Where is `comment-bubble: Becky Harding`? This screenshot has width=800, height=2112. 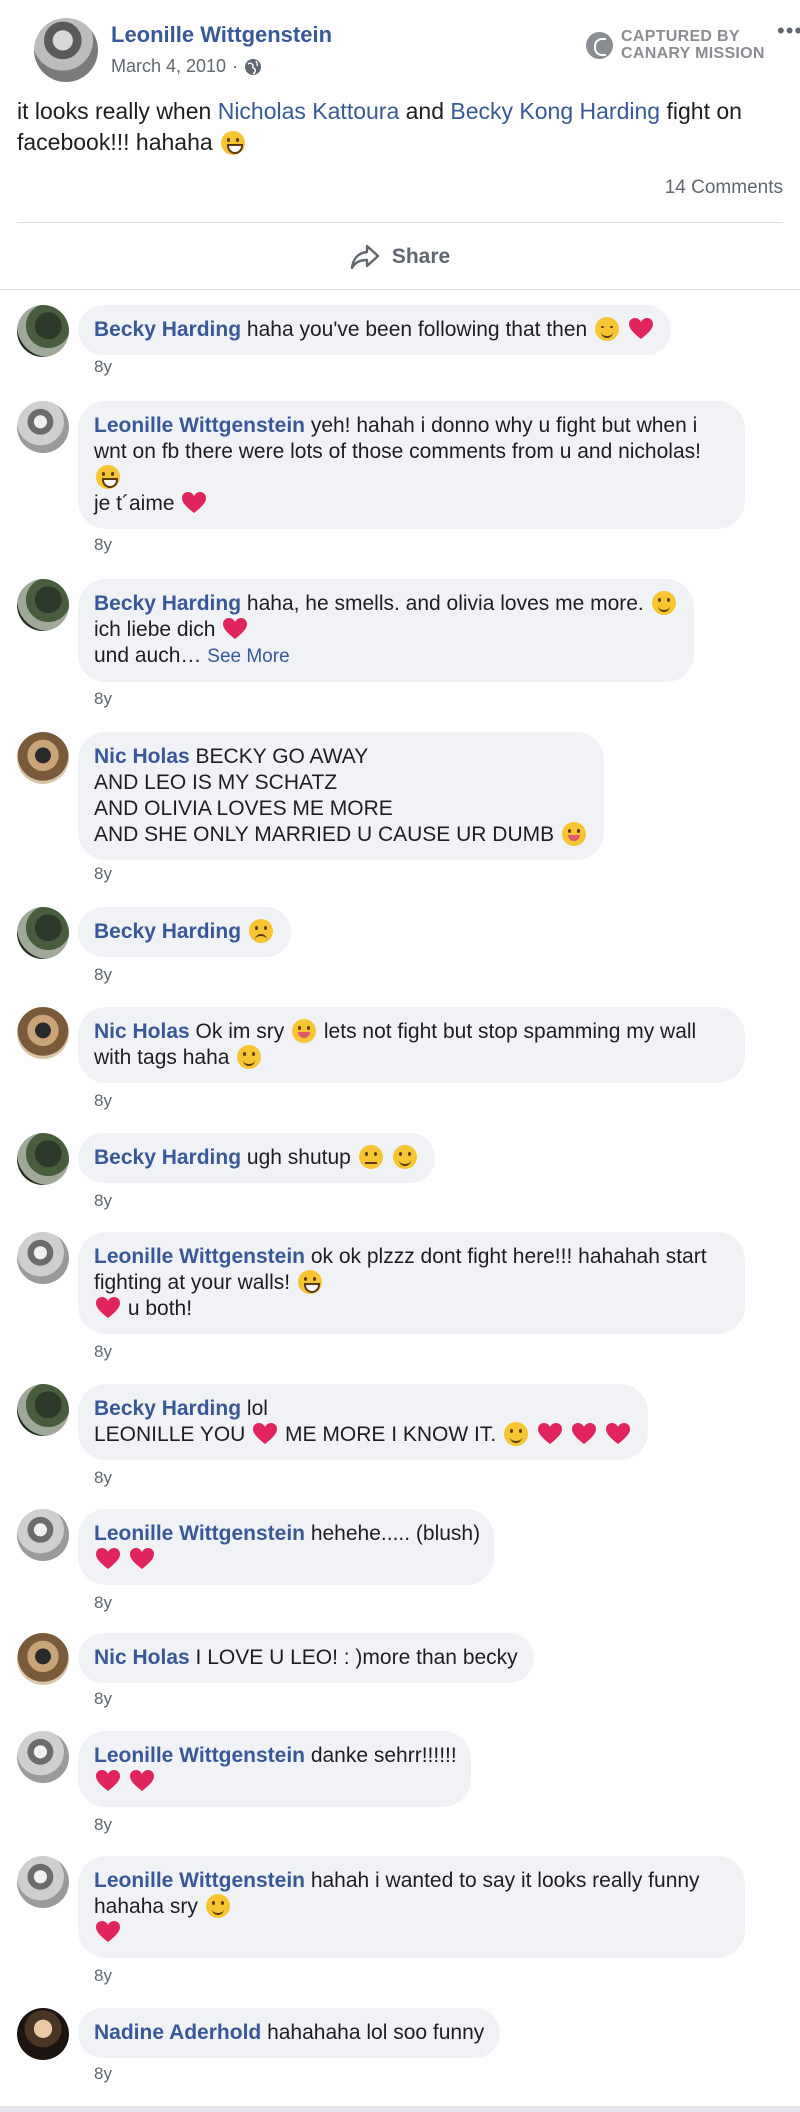 comment-bubble: Becky Harding is located at coordinates (184, 932).